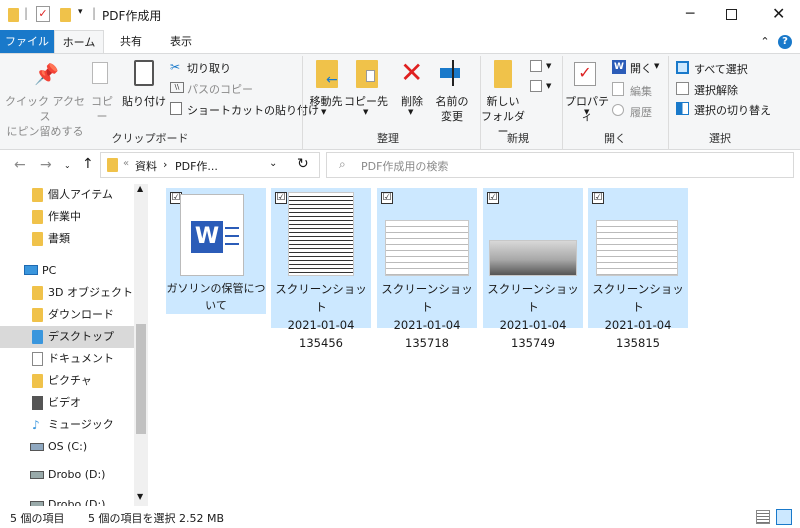  What do you see at coordinates (427, 316) in the screenshot?
I see `file-name: スクリーンショット 2021-01-04 135718` at bounding box center [427, 316].